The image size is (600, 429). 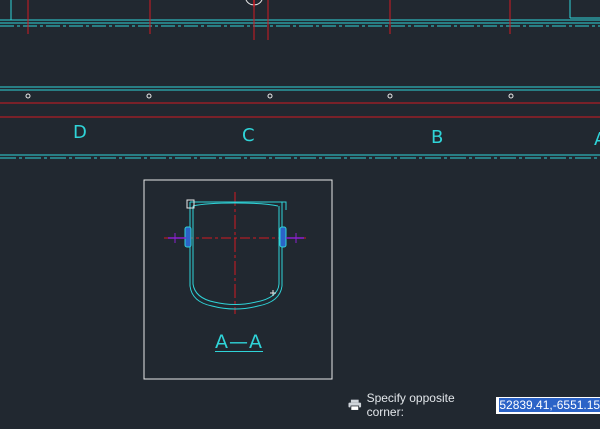 What do you see at coordinates (437, 137) in the screenshot?
I see `zone-label-b: B` at bounding box center [437, 137].